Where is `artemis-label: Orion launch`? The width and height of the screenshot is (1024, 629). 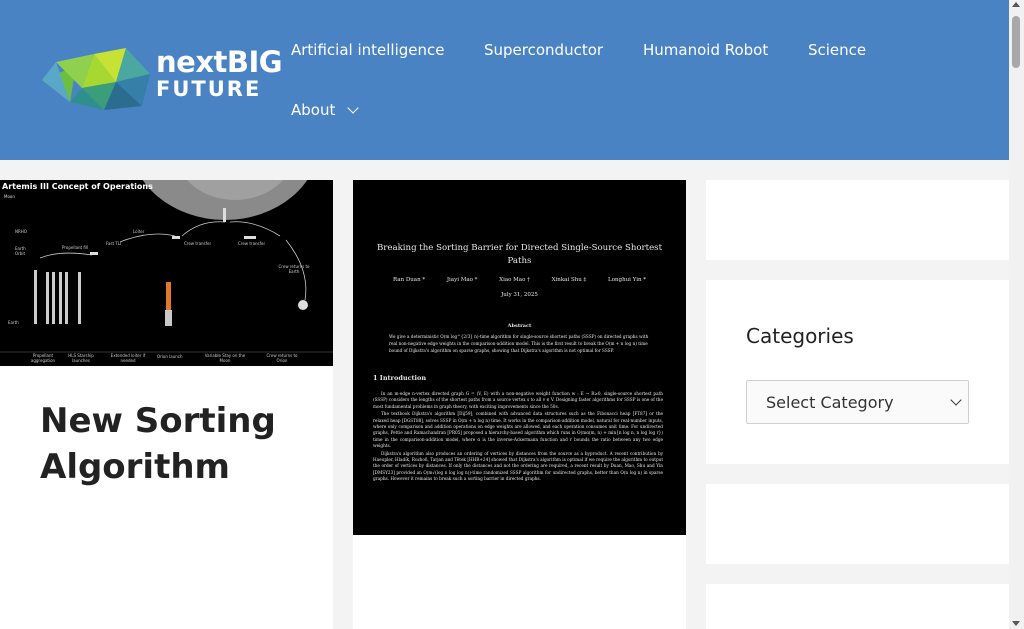 artemis-label: Orion launch is located at coordinates (170, 356).